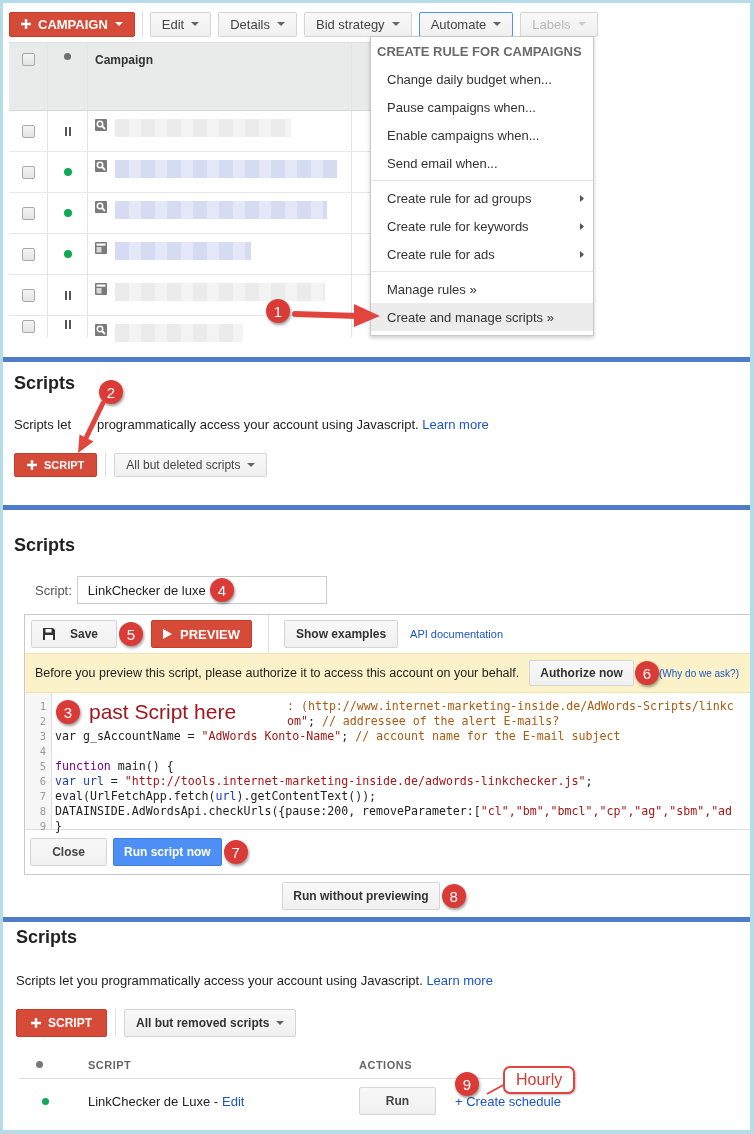 This screenshot has width=754, height=1134. What do you see at coordinates (482, 198) in the screenshot?
I see `menu-item: Create rule for ad groups` at bounding box center [482, 198].